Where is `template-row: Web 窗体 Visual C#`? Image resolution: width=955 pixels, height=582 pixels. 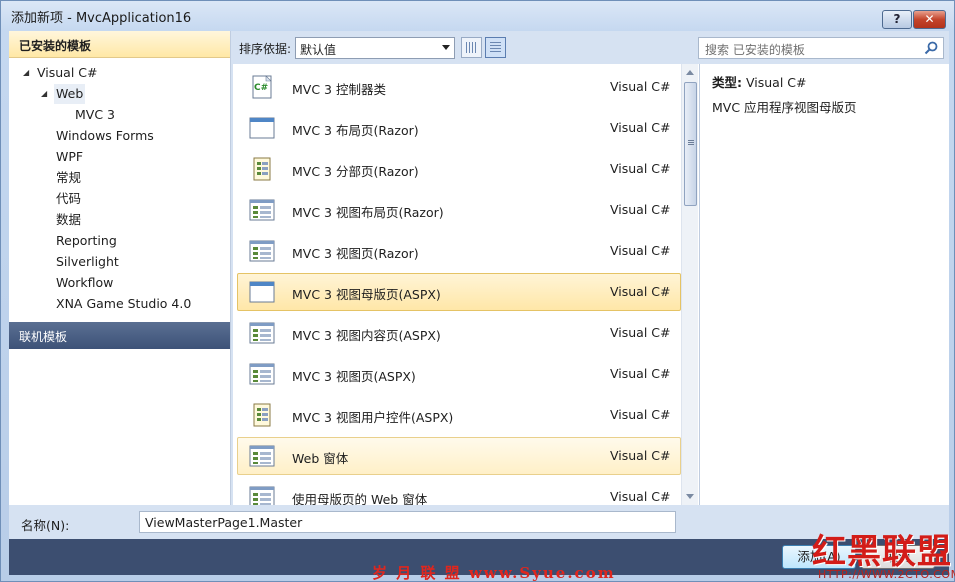
template-row: Web 窗体 Visual C# is located at coordinates (459, 456).